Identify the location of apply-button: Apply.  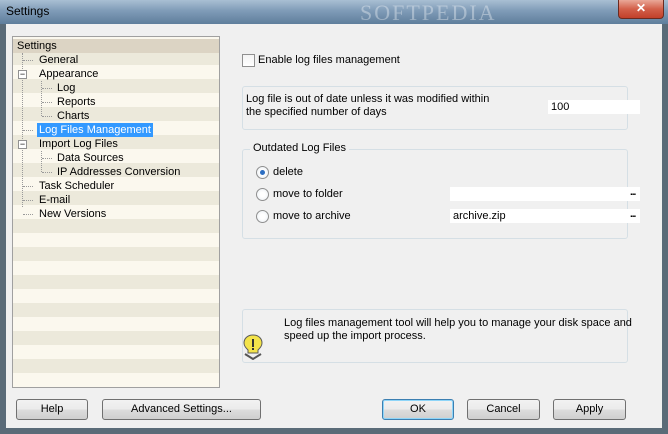
(589, 409).